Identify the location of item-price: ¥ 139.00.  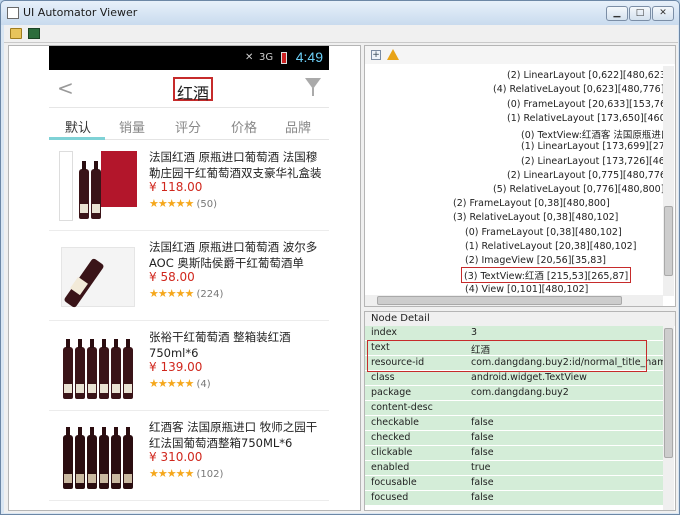
(176, 367).